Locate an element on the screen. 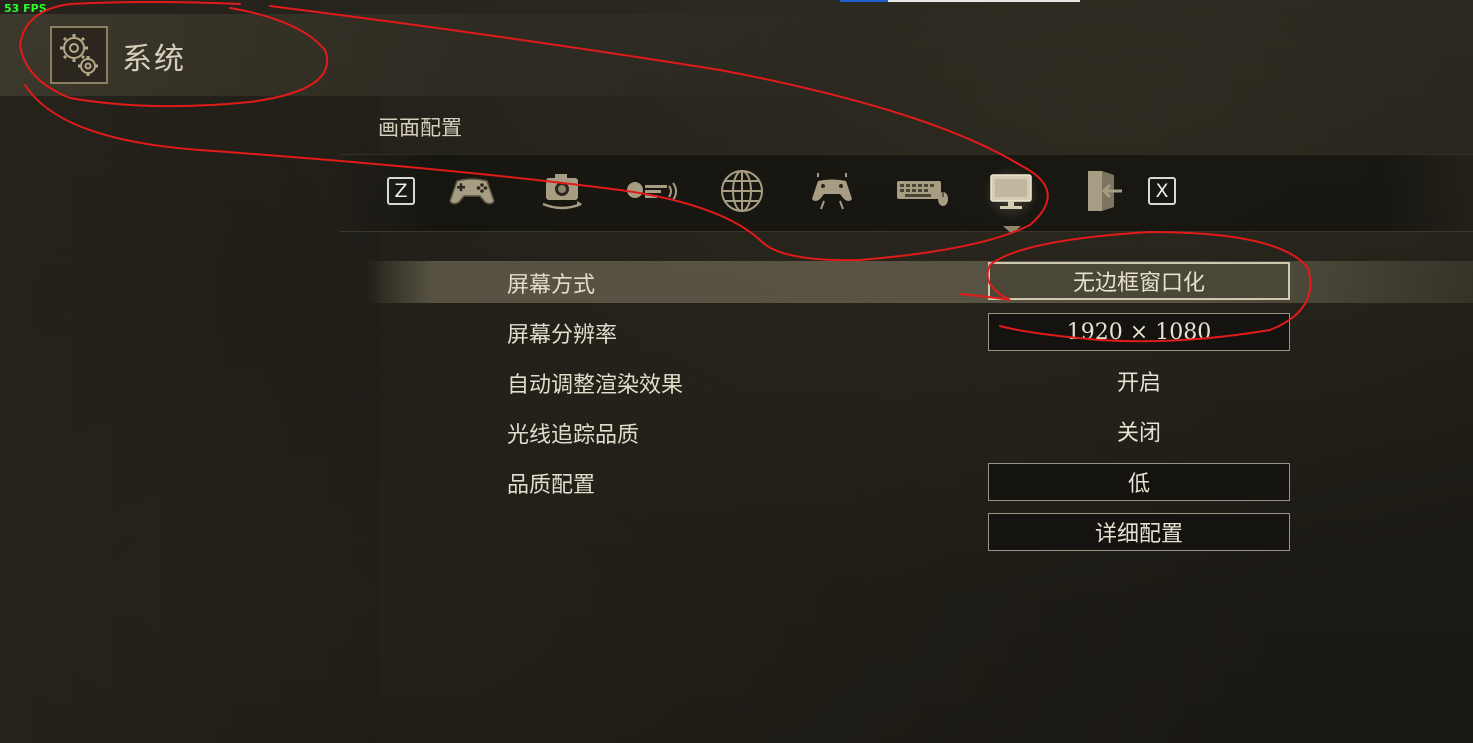  exit-door-icon is located at coordinates (1102, 193).